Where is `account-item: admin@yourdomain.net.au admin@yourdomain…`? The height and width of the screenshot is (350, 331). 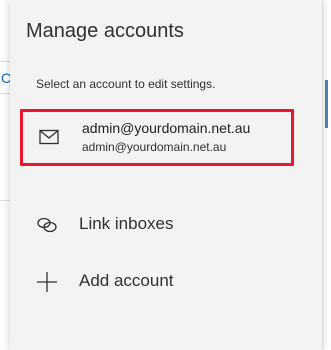
account-item: admin@yourdomain.net.au admin@yourdomain… is located at coordinates (157, 137).